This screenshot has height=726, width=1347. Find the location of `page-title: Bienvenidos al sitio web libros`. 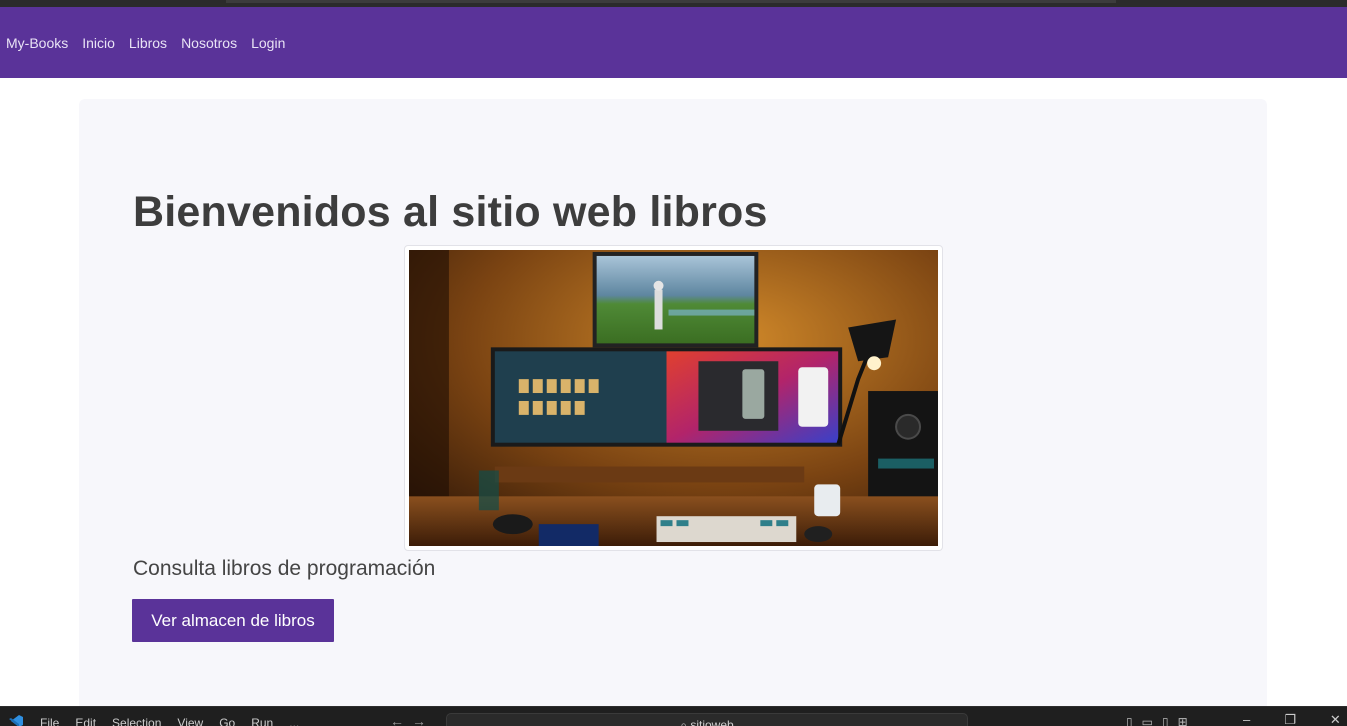

page-title: Bienvenidos al sitio web libros is located at coordinates (450, 212).